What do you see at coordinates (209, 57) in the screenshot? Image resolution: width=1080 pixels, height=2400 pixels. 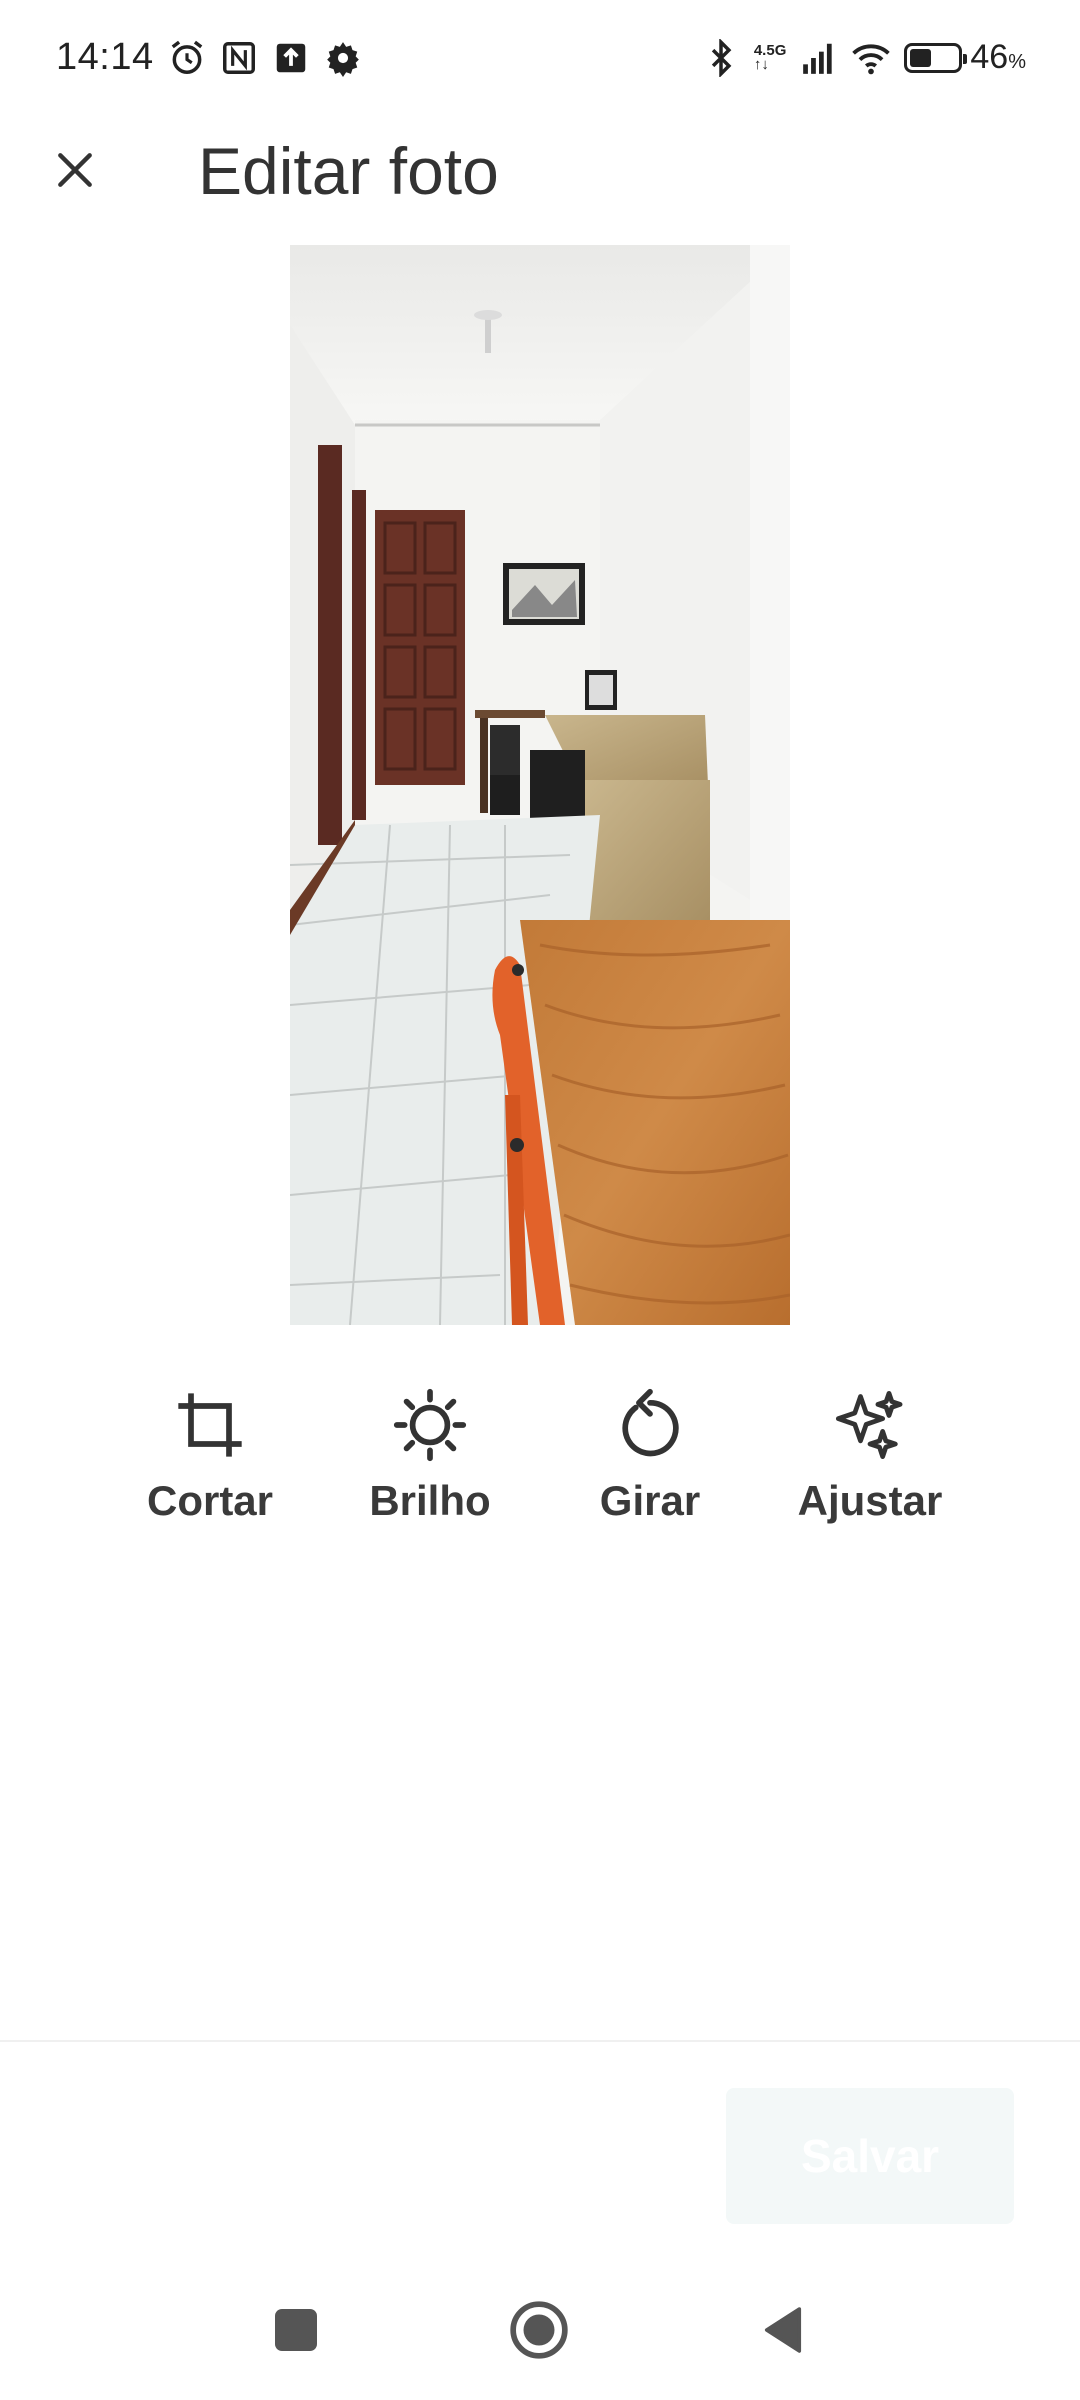 I see `status-bar-left: 14:14` at bounding box center [209, 57].